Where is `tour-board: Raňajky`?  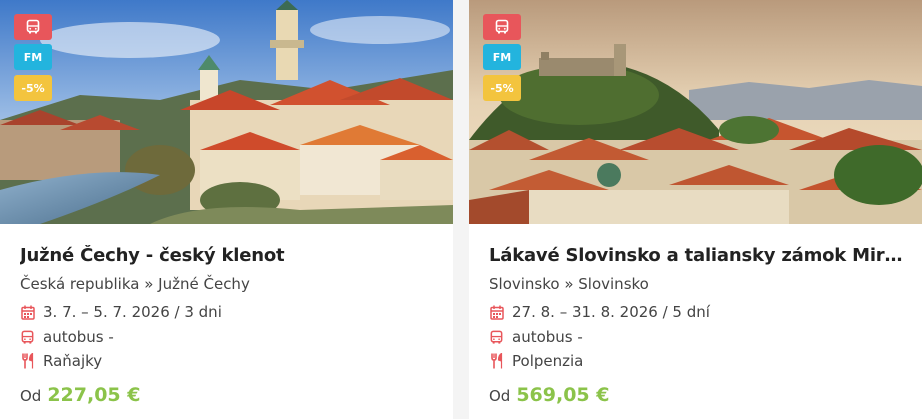 tour-board: Raňajky is located at coordinates (73, 361).